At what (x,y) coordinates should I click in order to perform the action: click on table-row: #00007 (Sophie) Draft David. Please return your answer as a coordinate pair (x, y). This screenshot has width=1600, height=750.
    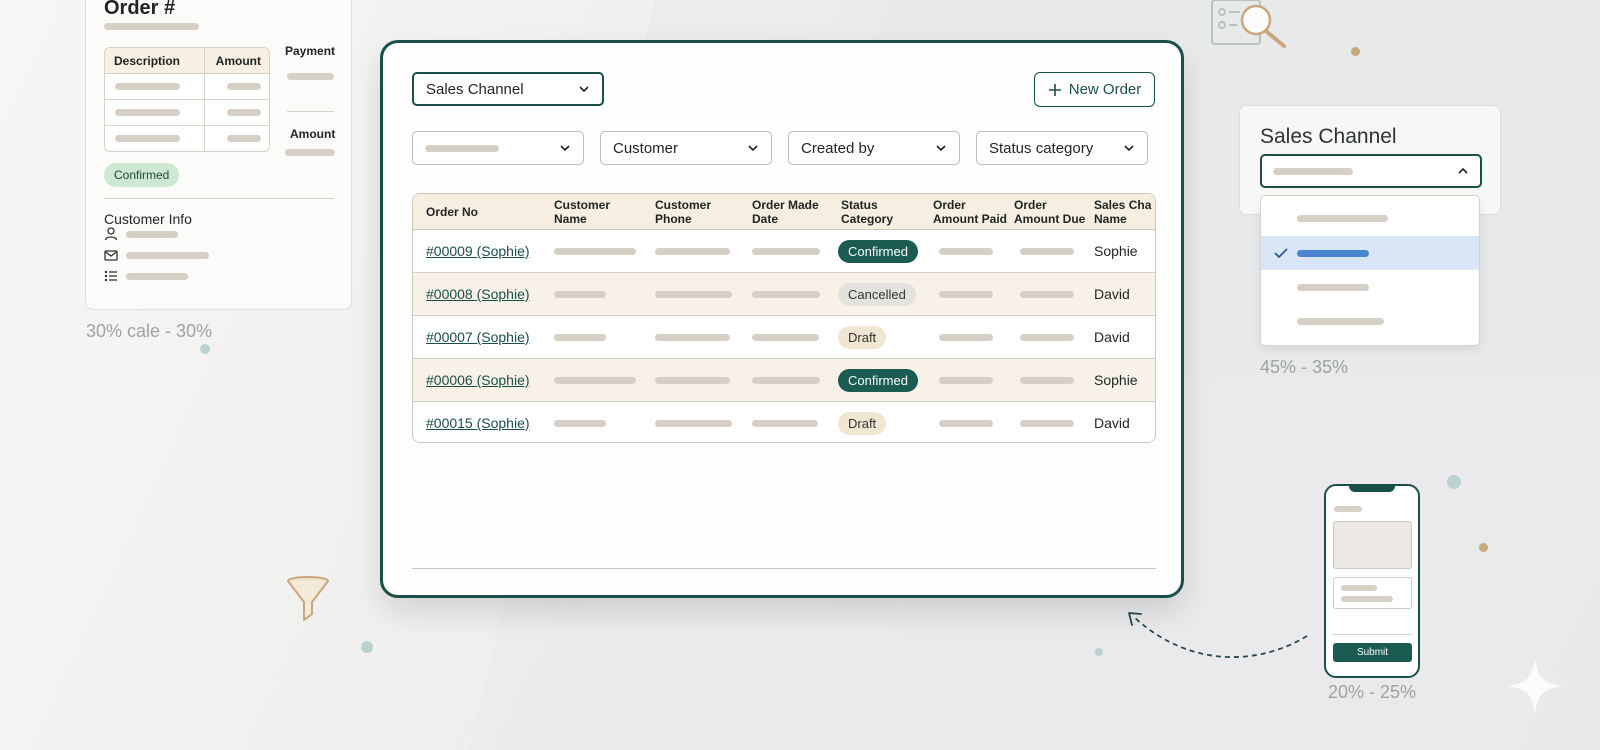
    Looking at the image, I should click on (784, 337).